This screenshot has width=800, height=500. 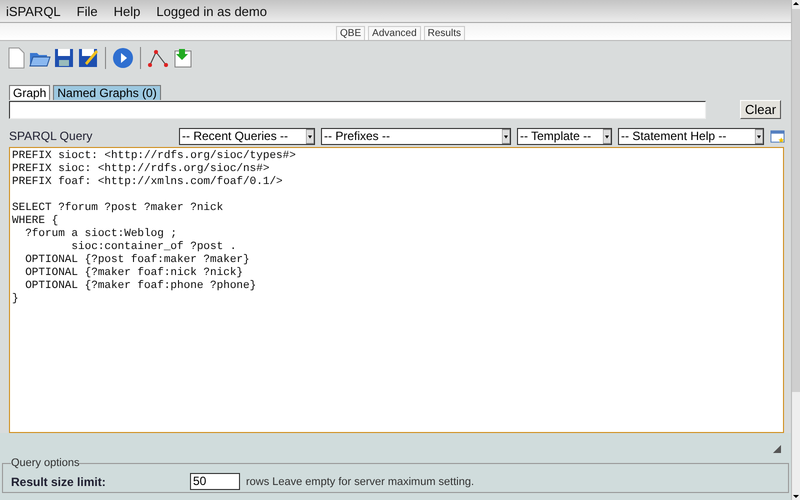 I want to click on view-tab: QBE, so click(x=351, y=33).